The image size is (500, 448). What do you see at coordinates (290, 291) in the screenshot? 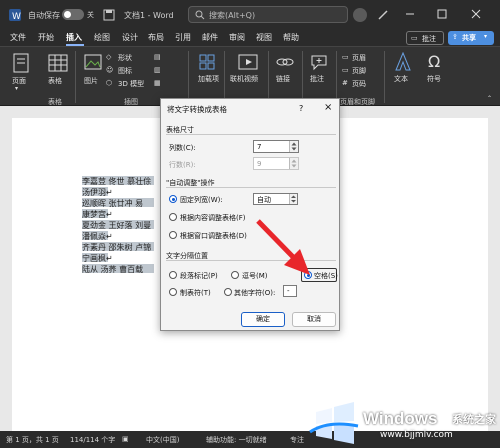
I see `other-char-input: -` at bounding box center [290, 291].